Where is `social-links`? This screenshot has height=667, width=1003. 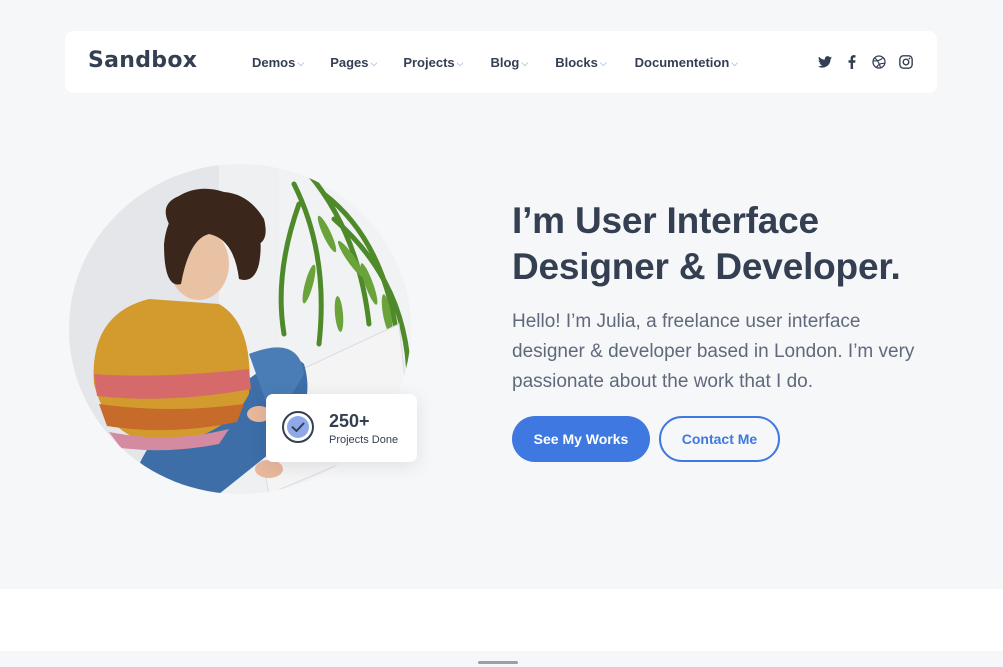 social-links is located at coordinates (865, 62).